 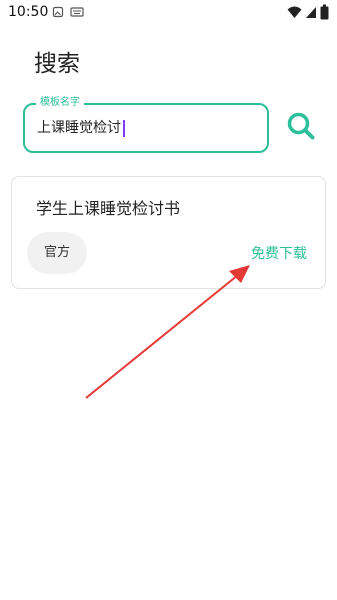 I want to click on template-name-field: 模板名字 上课睡觉检讨, so click(x=146, y=124).